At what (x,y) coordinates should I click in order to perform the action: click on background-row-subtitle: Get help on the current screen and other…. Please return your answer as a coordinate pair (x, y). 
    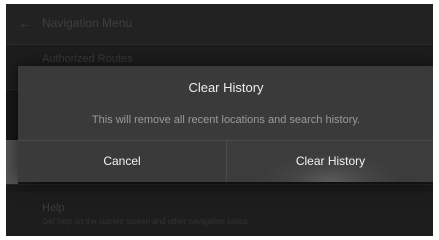
    Looking at the image, I should click on (145, 221).